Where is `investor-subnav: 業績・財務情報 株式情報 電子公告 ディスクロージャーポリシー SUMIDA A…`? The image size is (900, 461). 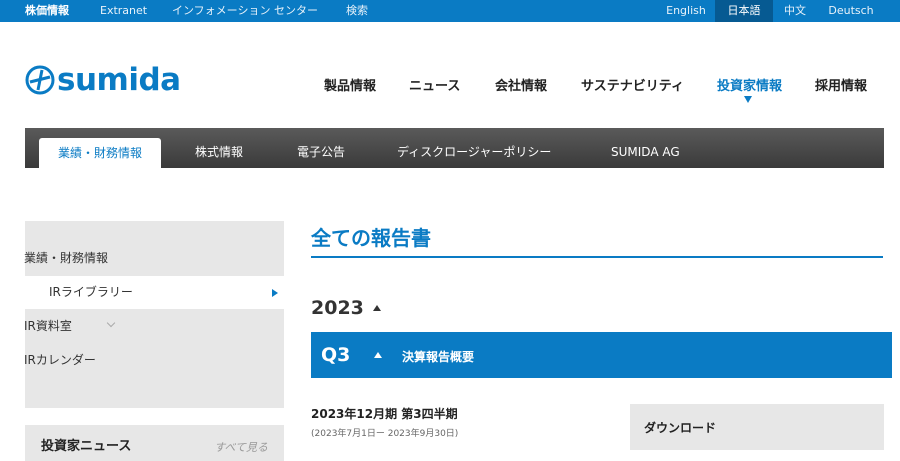 investor-subnav: 業績・財務情報 株式情報 電子公告 ディスクロージャーポリシー SUMIDA A… is located at coordinates (454, 148).